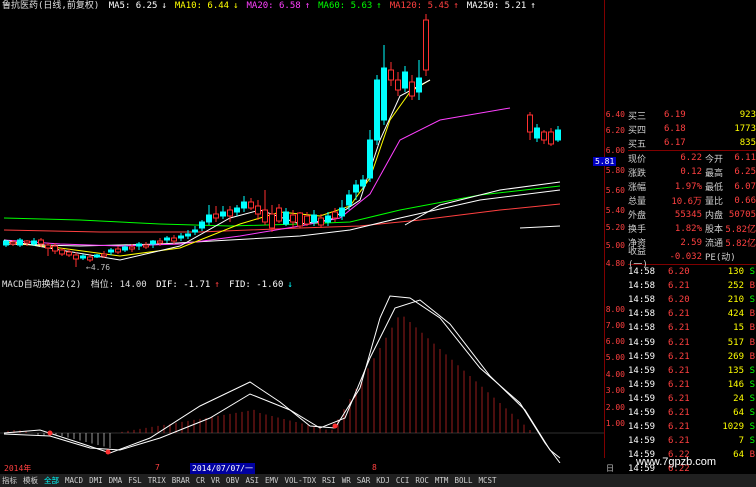 Image resolution: width=756 pixels, height=487 pixels. I want to click on indicator-tab: 指标, so click(9, 480).